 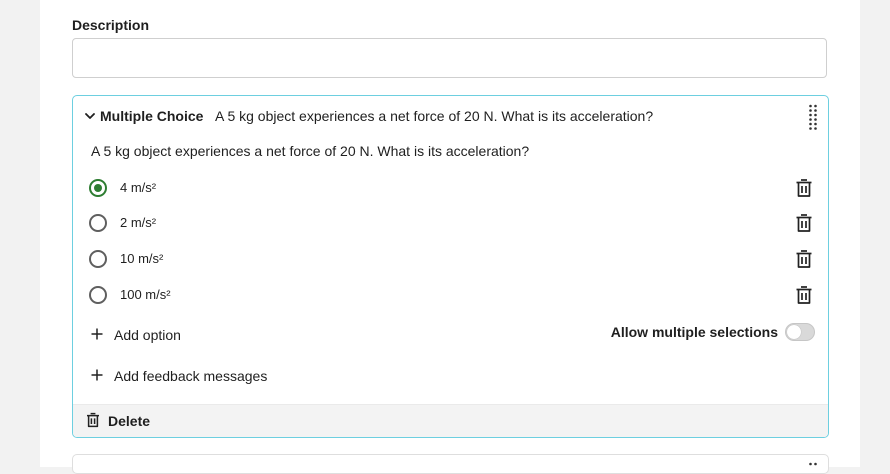 I want to click on allow-multiple-toggle, so click(x=800, y=332).